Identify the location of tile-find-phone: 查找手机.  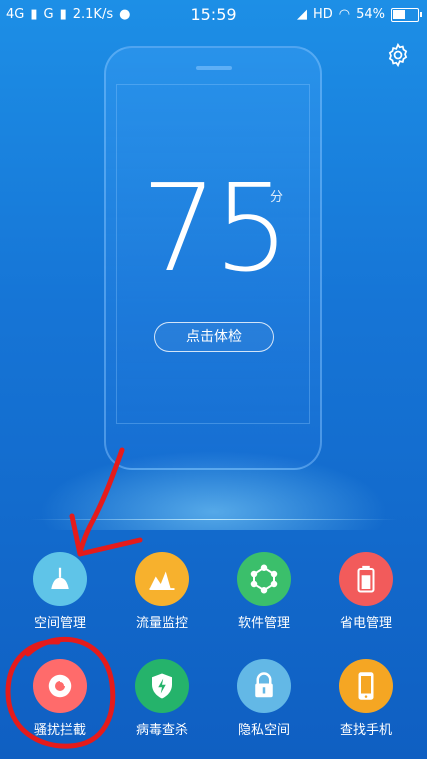
(366, 698).